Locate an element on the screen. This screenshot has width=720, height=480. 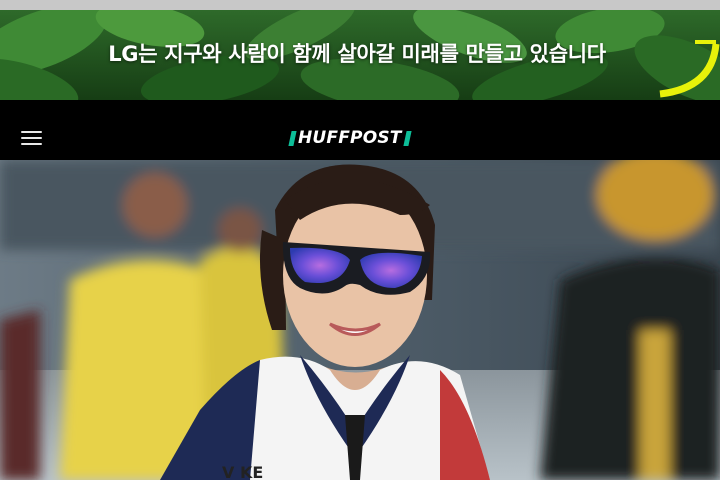
huffpost-logo: HUFFPOST is located at coordinates (350, 138).